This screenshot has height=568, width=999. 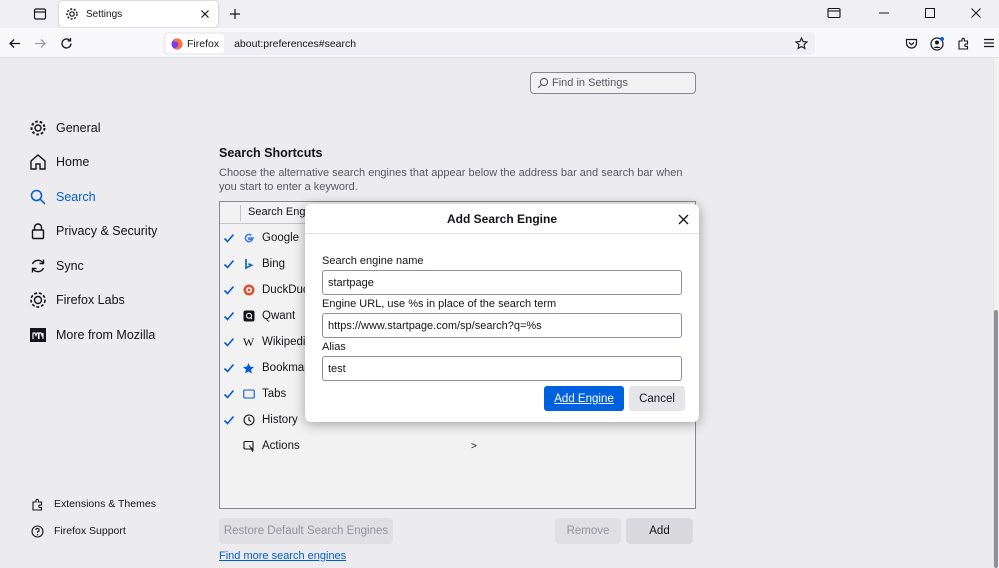 I want to click on address-bar: Firefox about:preferences#search, so click(x=489, y=43).